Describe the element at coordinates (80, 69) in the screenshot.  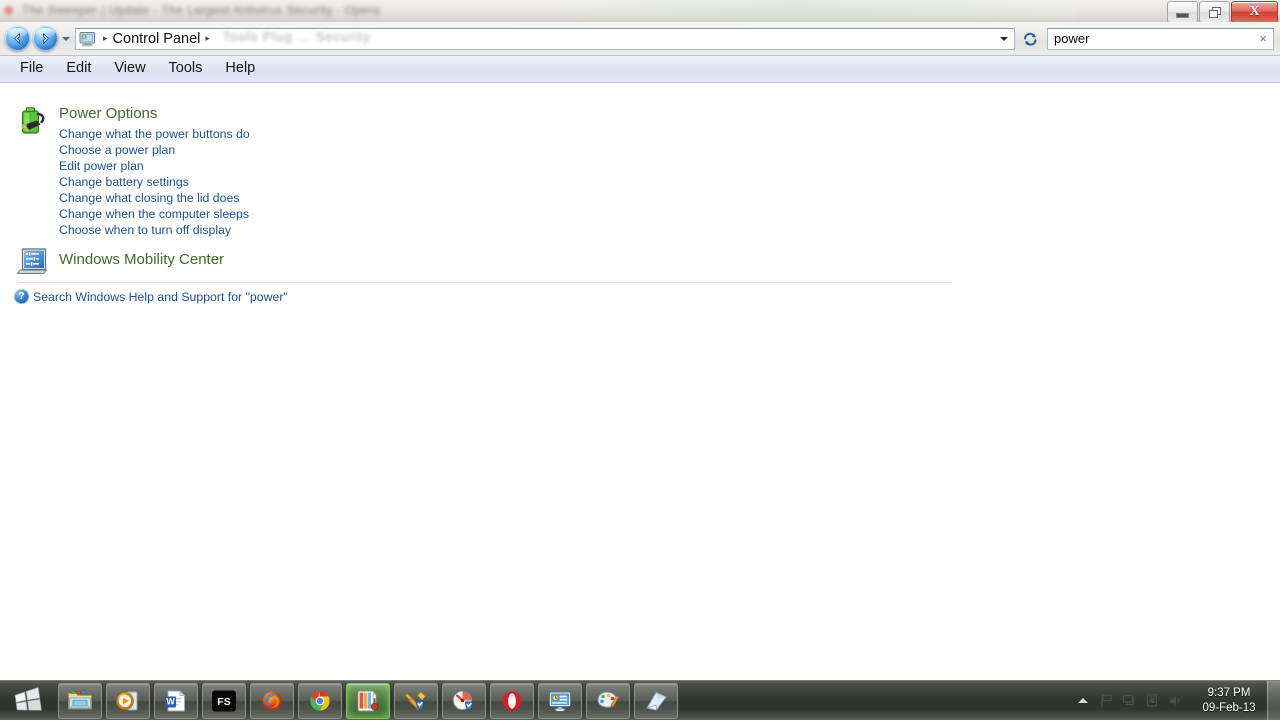
I see `menu-edit: Edit` at that location.